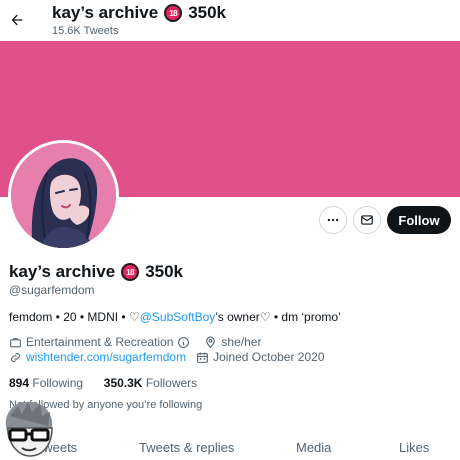 The image size is (460, 460). Describe the element at coordinates (62, 271) in the screenshot. I see `display-name-text: kay’s archive` at that location.